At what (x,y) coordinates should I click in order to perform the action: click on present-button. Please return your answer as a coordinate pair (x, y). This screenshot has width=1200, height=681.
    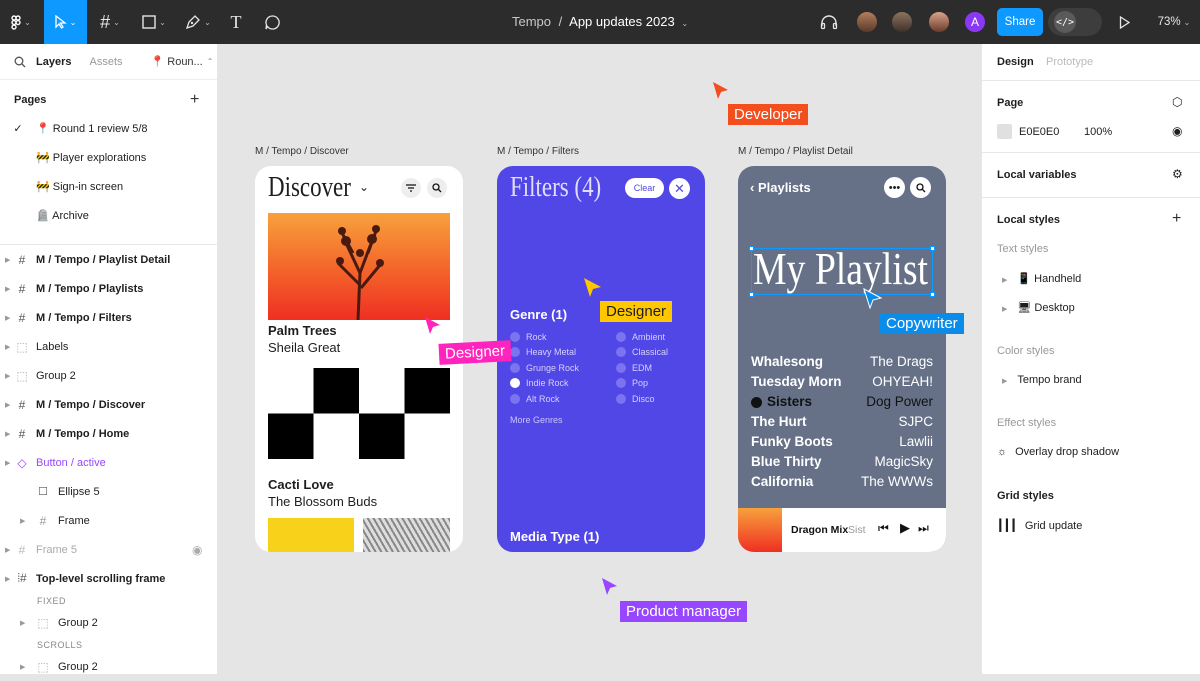
    Looking at the image, I should click on (1124, 22).